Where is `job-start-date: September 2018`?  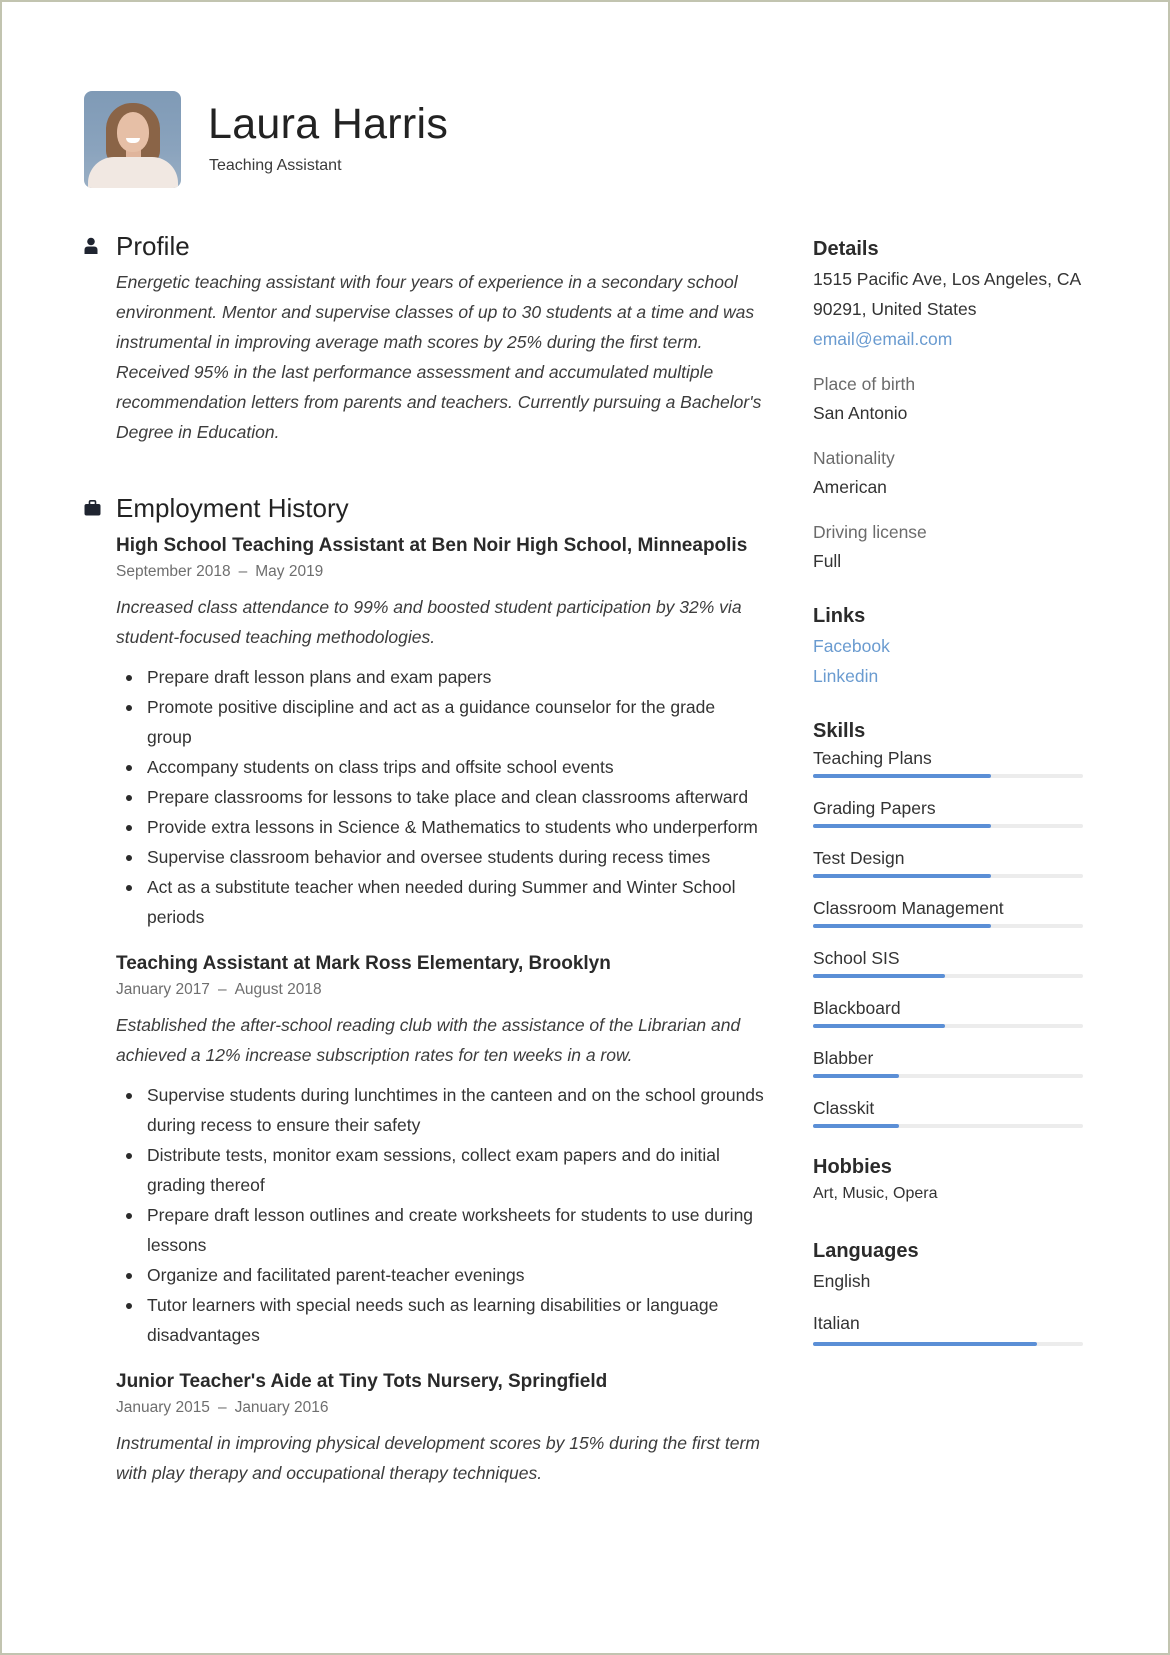
job-start-date: September 2018 is located at coordinates (173, 571).